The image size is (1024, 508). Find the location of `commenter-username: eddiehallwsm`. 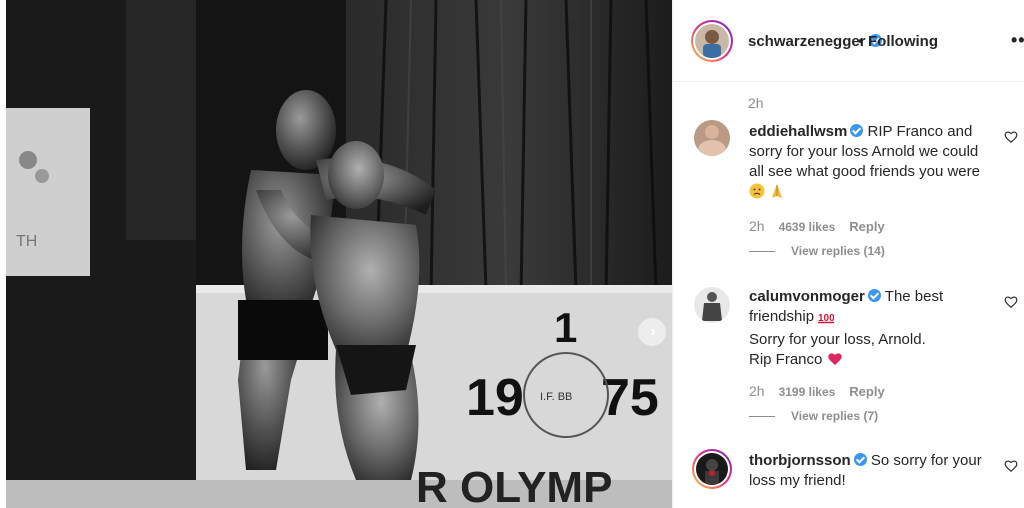

commenter-username: eddiehallwsm is located at coordinates (798, 131).